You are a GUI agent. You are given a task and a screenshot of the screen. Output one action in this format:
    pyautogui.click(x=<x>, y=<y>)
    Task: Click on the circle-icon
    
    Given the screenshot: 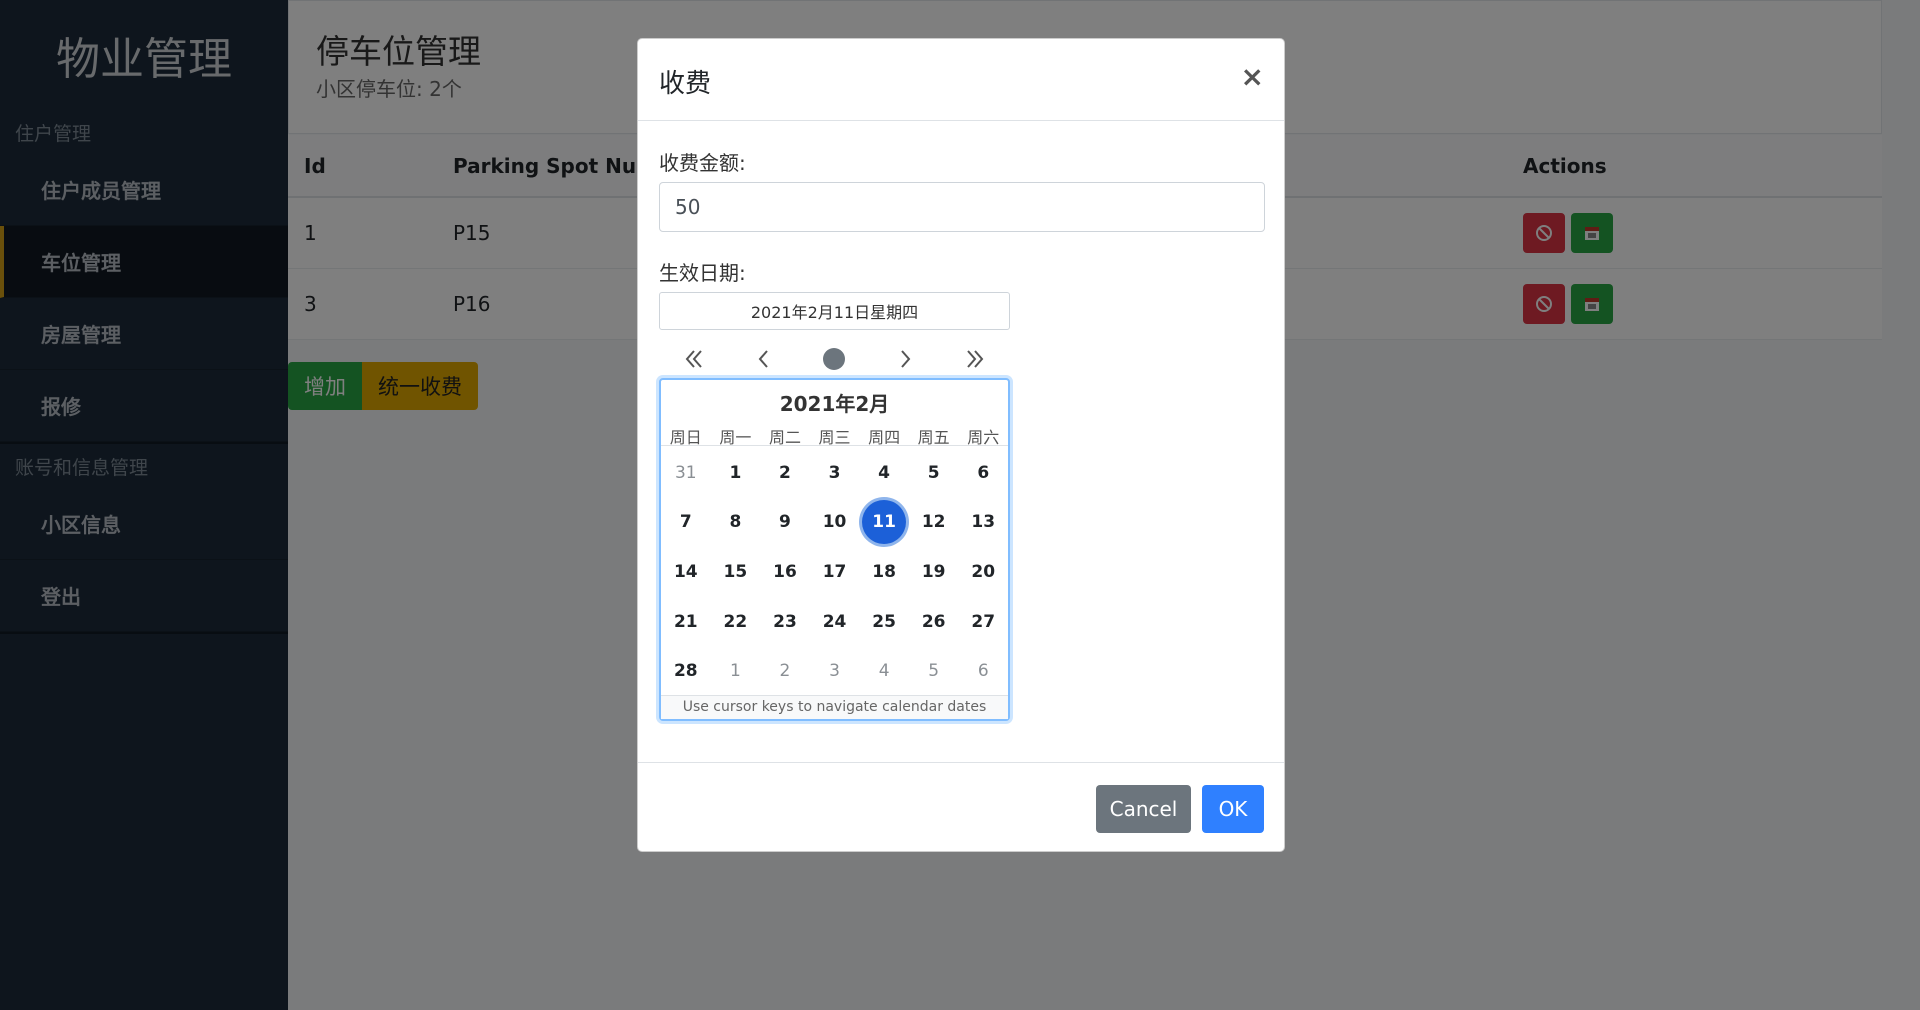 What is the action you would take?
    pyautogui.click(x=834, y=359)
    